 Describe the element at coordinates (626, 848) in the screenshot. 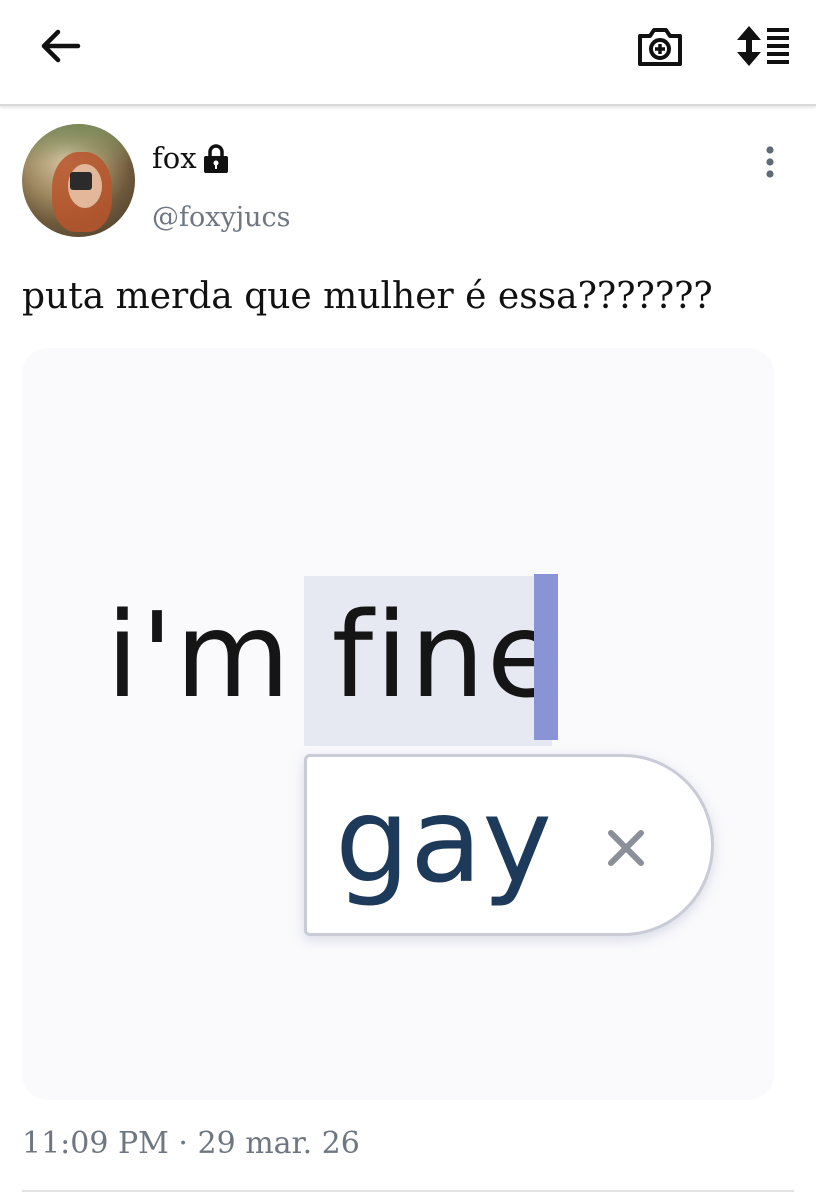

I see `close-icon` at that location.